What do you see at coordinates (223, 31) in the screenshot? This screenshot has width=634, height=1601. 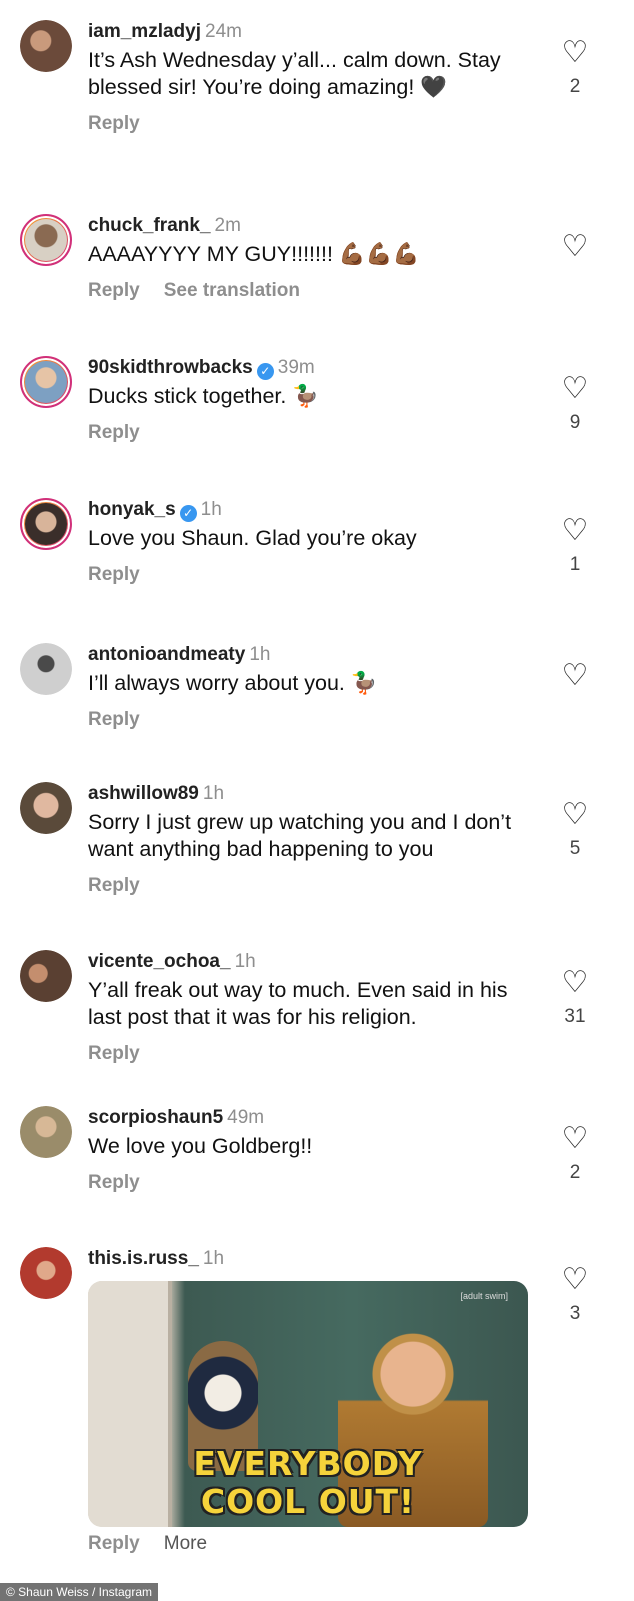 I see `timestamp: 24m` at bounding box center [223, 31].